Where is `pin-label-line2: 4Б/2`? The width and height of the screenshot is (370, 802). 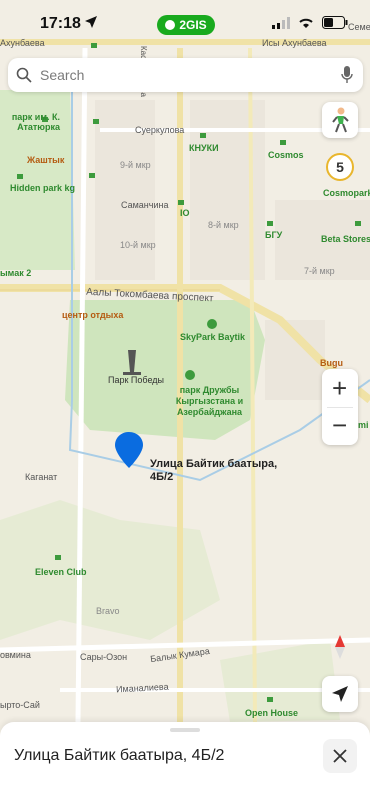 pin-label-line2: 4Б/2 is located at coordinates (162, 477).